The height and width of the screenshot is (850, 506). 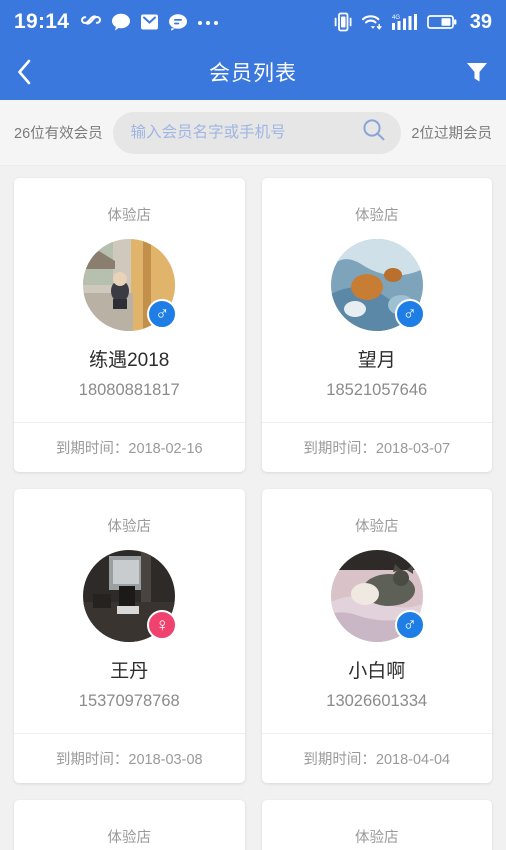 What do you see at coordinates (129, 360) in the screenshot?
I see `member-name: 练遇2018` at bounding box center [129, 360].